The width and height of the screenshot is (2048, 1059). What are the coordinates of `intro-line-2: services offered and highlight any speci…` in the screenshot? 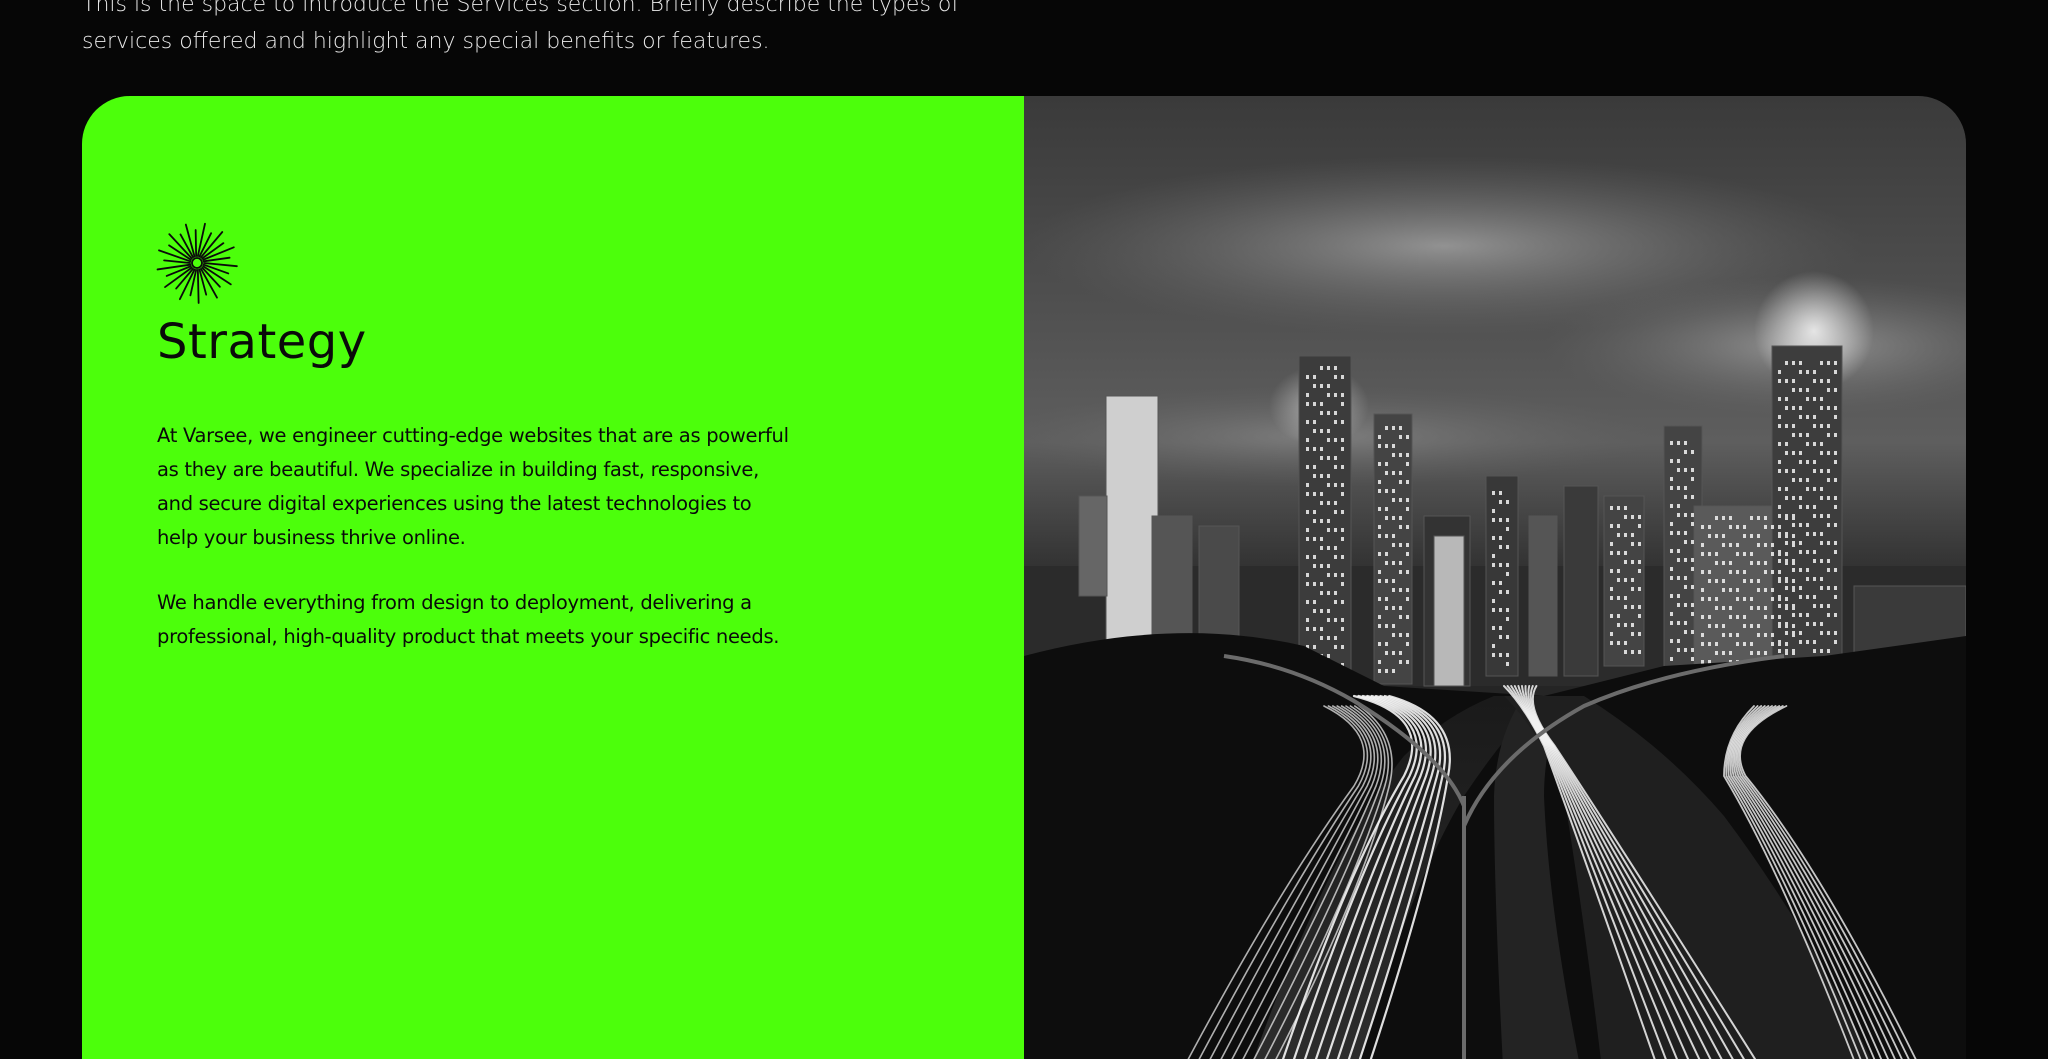 It's located at (426, 41).